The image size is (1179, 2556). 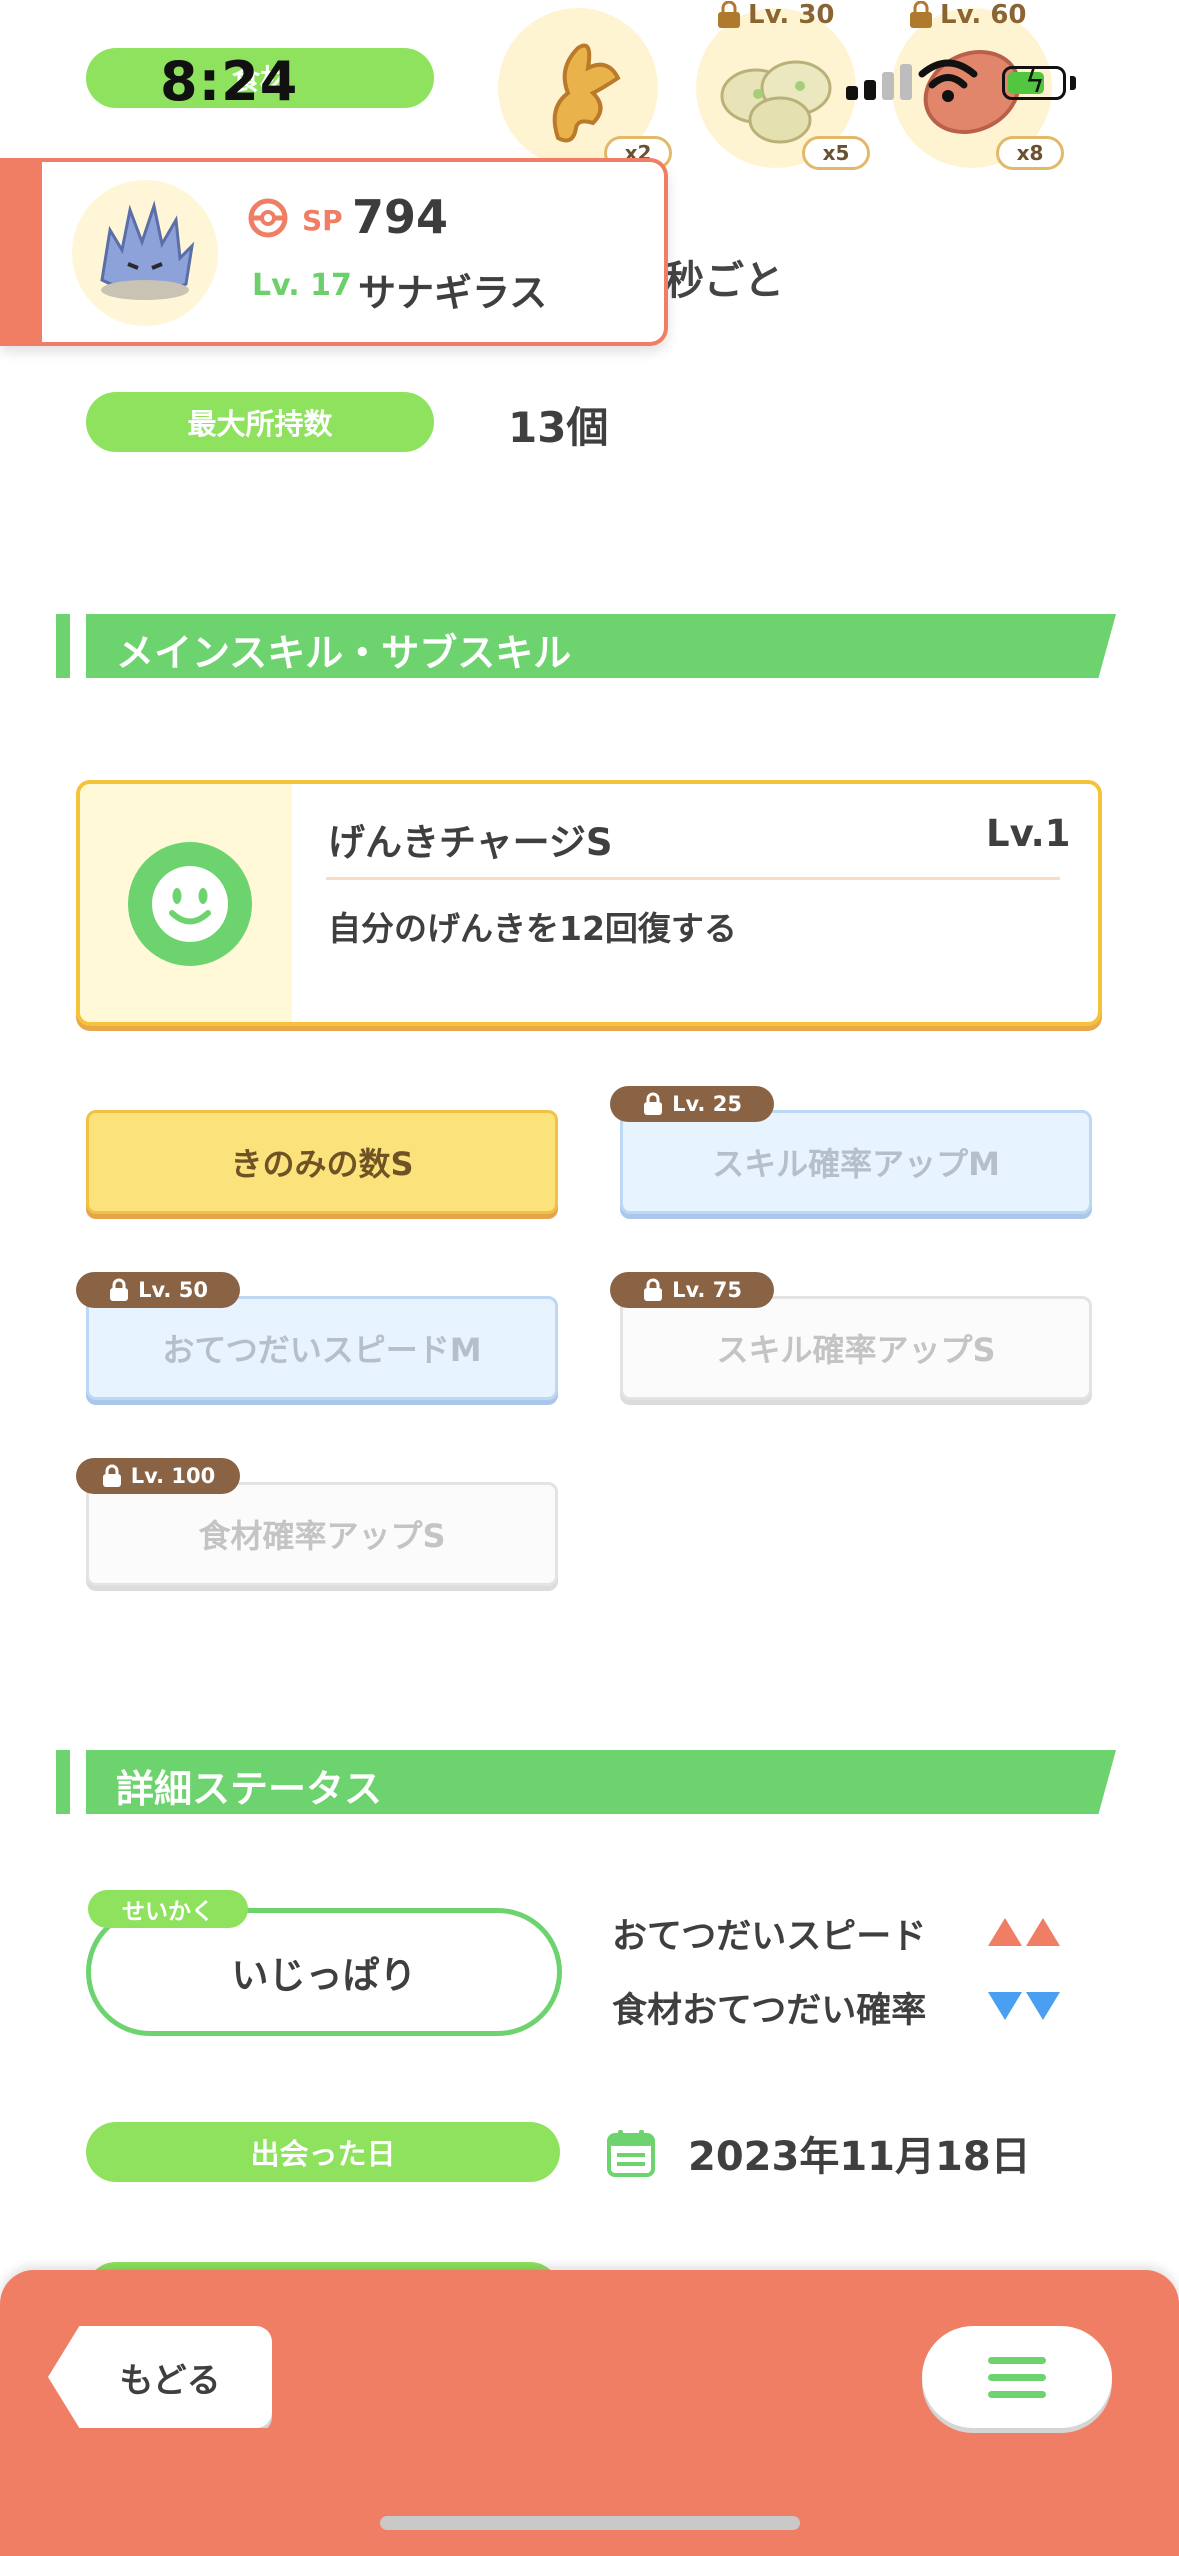 What do you see at coordinates (302, 285) in the screenshot?
I see `pokemon-level: Lv. 17` at bounding box center [302, 285].